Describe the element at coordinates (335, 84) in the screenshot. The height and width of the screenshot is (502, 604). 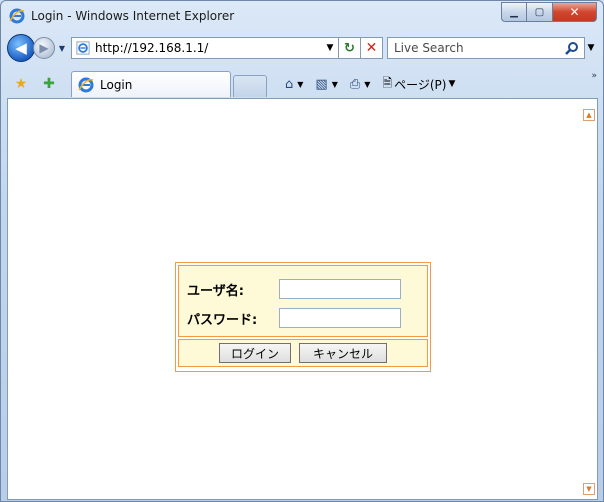
I see `feeds-dropdown: ▼` at that location.